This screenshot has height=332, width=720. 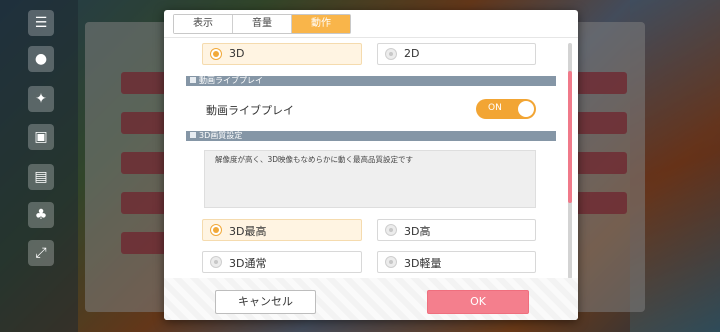 I want to click on tab-divider, so click(x=371, y=37).